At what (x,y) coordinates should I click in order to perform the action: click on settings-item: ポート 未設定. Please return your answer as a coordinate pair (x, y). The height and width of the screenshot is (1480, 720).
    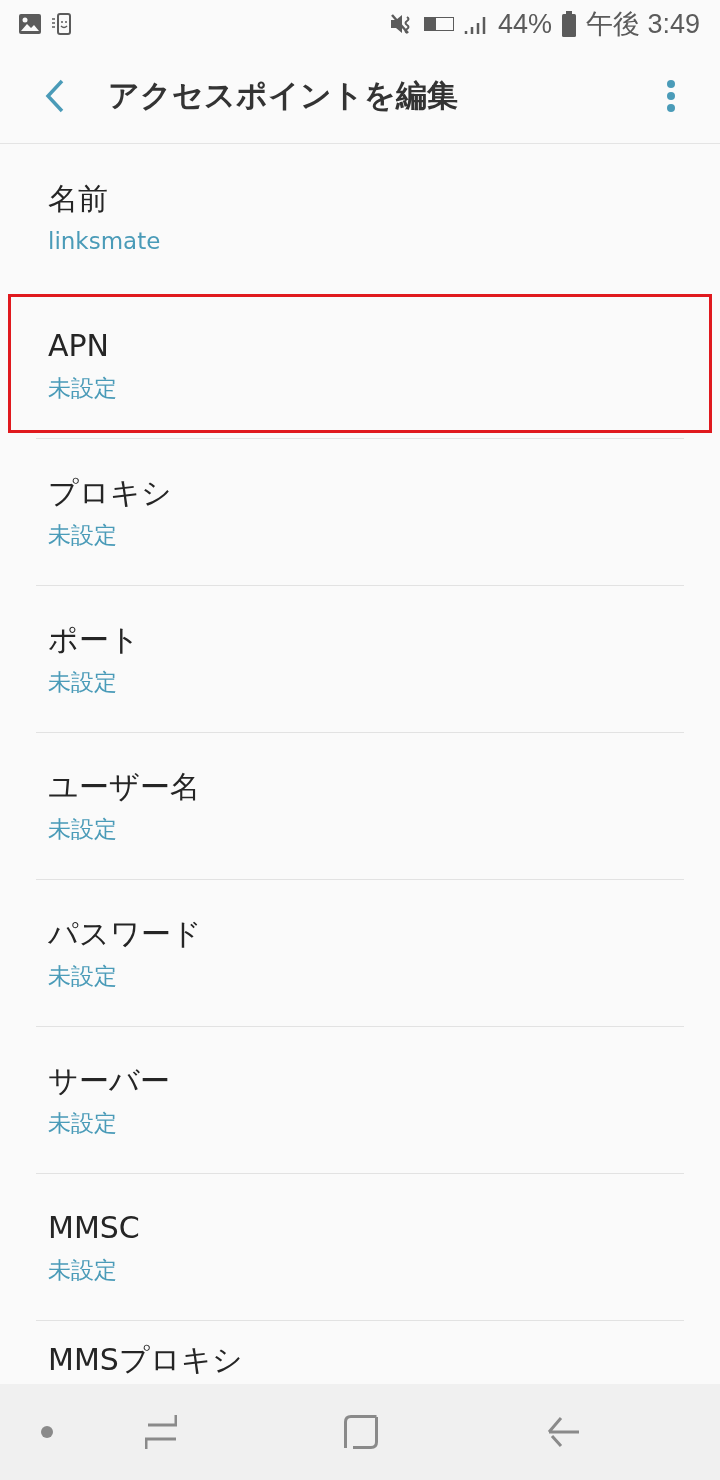
    Looking at the image, I should click on (360, 658).